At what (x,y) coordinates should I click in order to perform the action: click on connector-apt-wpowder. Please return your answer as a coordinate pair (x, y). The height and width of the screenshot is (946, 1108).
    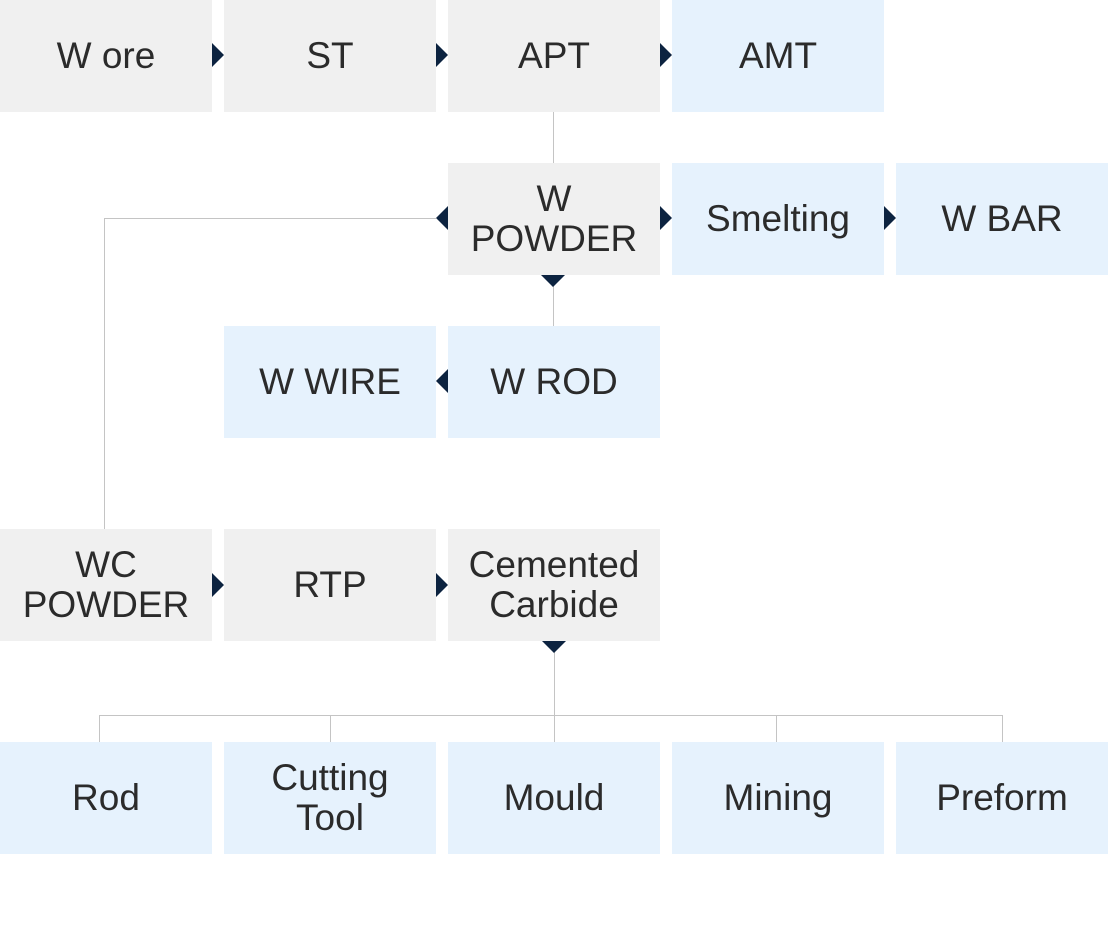
    Looking at the image, I should click on (553, 137).